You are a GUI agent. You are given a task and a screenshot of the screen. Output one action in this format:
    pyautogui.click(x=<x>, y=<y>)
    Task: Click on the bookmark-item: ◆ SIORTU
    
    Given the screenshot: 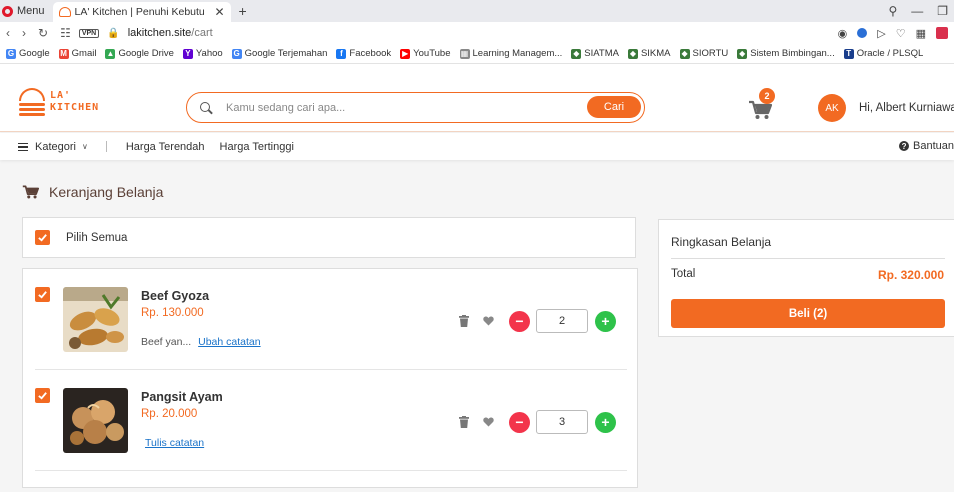 What is the action you would take?
    pyautogui.click(x=704, y=53)
    